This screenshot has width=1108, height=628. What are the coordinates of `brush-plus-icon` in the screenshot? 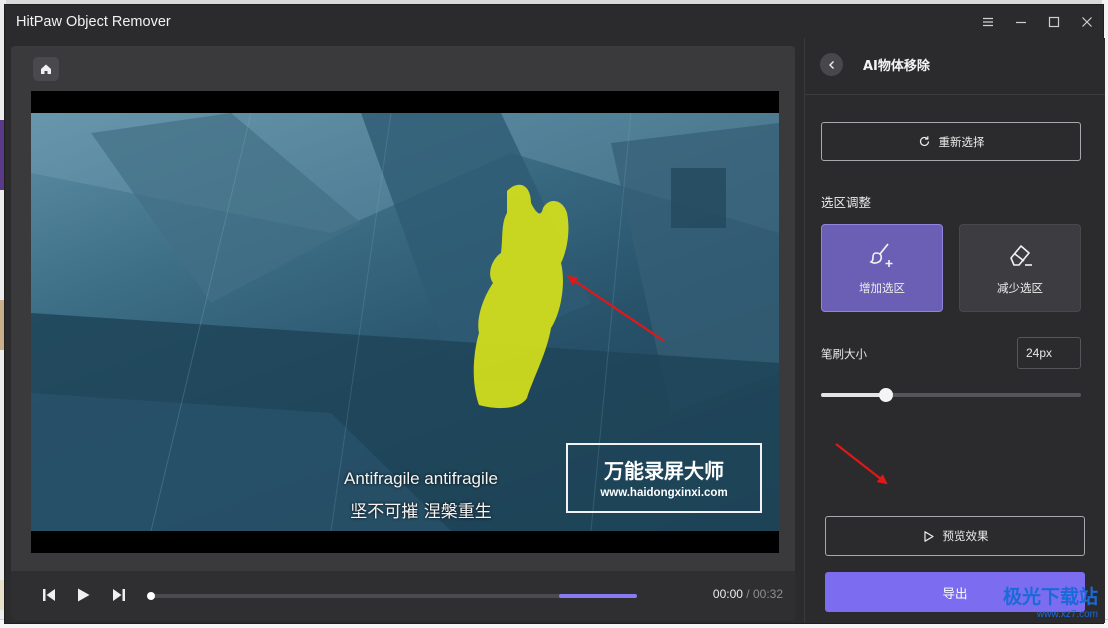 It's located at (881, 255).